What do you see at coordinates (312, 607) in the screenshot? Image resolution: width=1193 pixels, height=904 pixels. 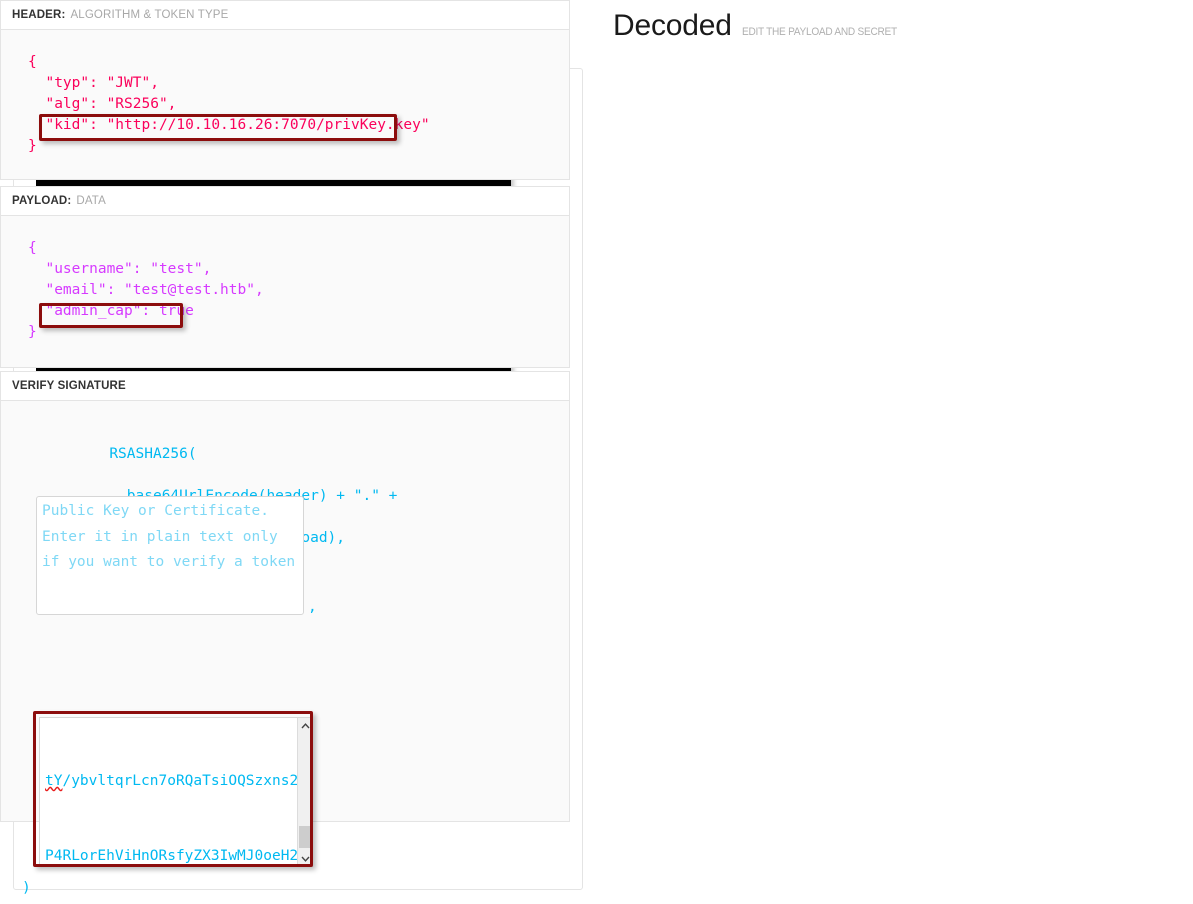 I see `public-key-trailing-comma: ,` at bounding box center [312, 607].